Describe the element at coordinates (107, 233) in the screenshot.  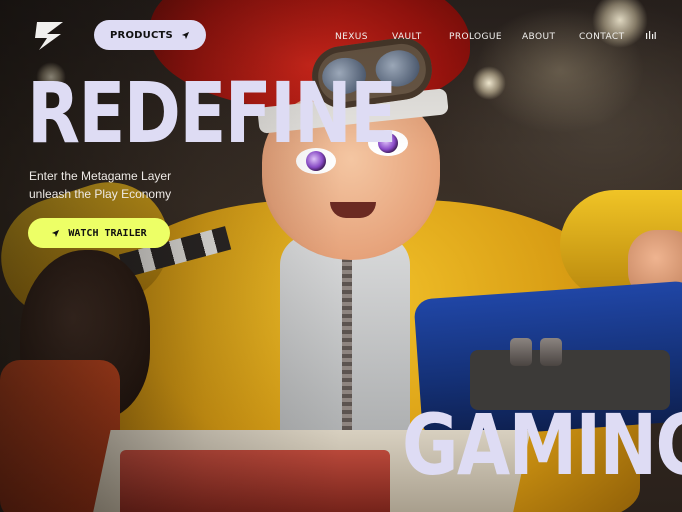
I see `watch-trailer-label: WATCH TRAILER` at that location.